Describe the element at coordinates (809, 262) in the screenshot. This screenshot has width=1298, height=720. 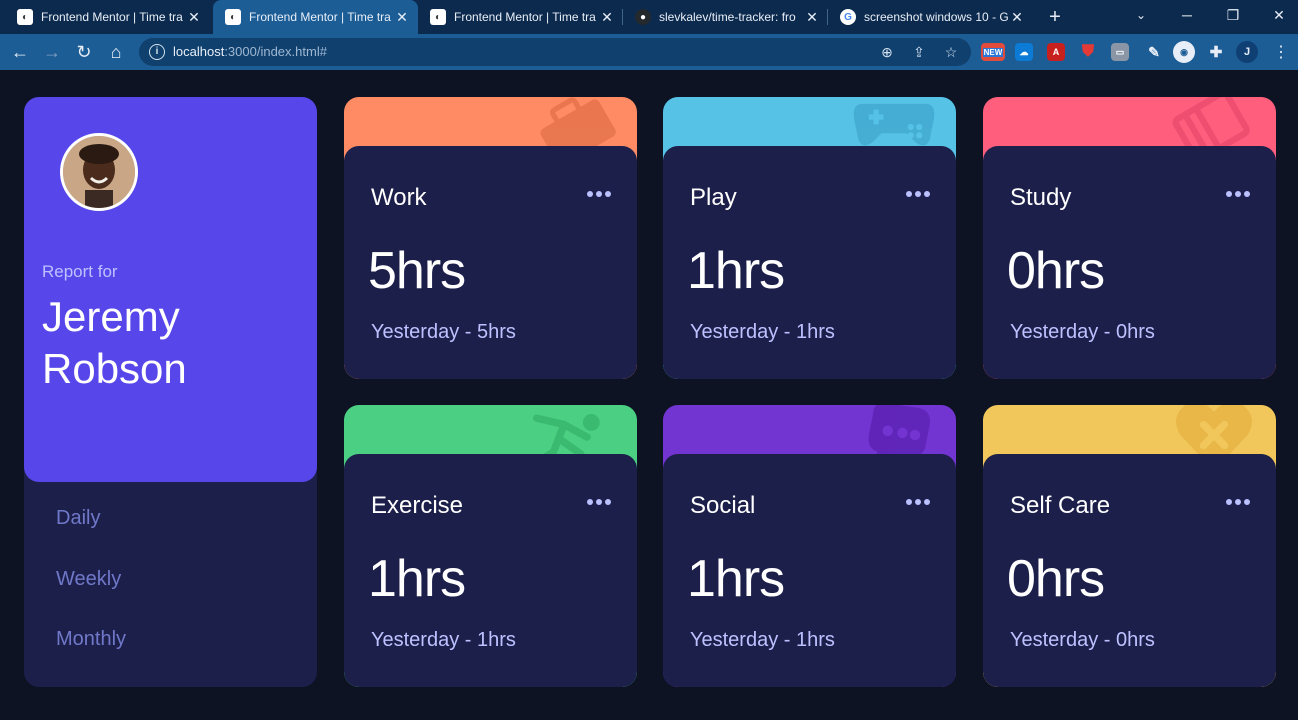
I see `card-body: Play 1hrs Yesterday - 1hrs` at that location.